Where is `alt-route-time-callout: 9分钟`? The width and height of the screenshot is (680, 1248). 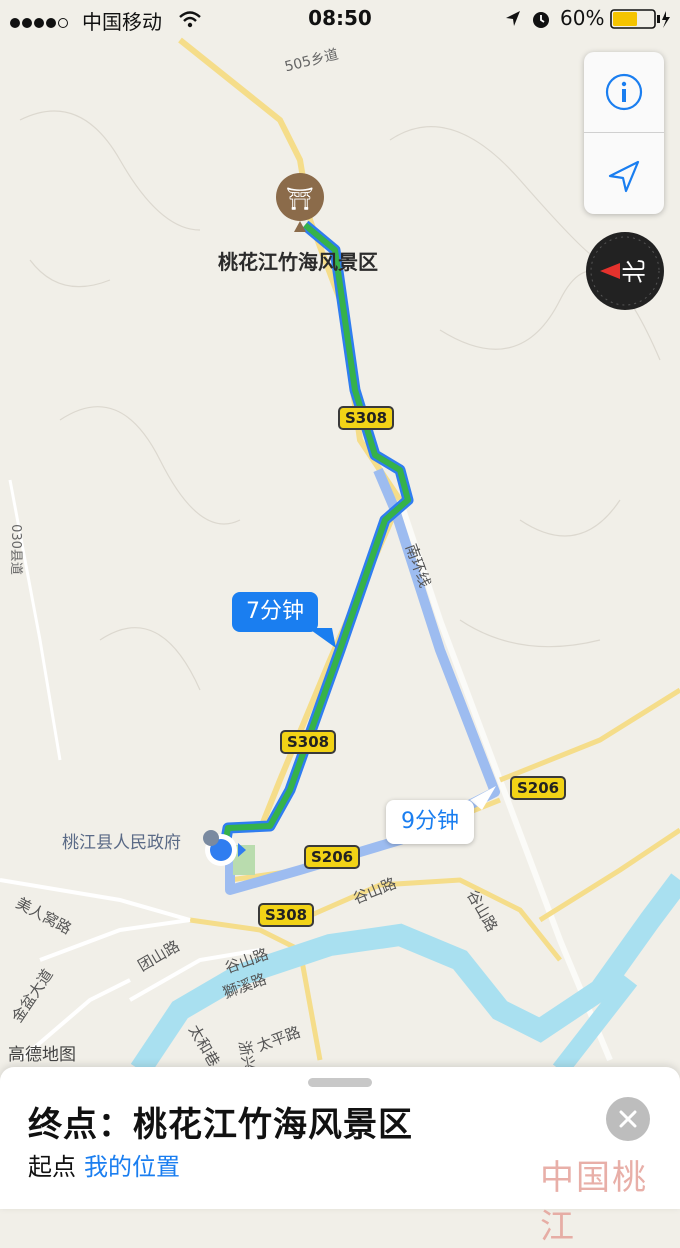
alt-route-time-callout: 9分钟 is located at coordinates (430, 822).